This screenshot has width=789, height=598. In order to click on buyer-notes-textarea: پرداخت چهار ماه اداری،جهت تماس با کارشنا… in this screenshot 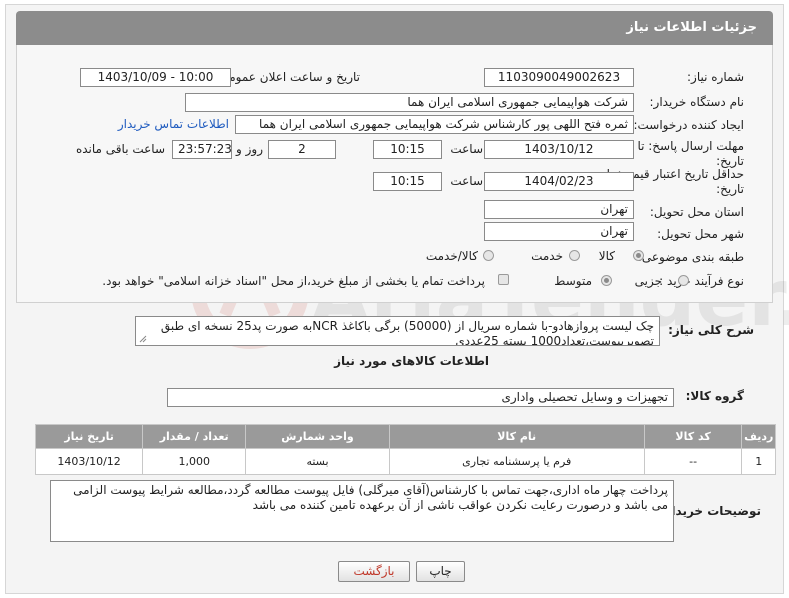, I will do `click(362, 511)`.